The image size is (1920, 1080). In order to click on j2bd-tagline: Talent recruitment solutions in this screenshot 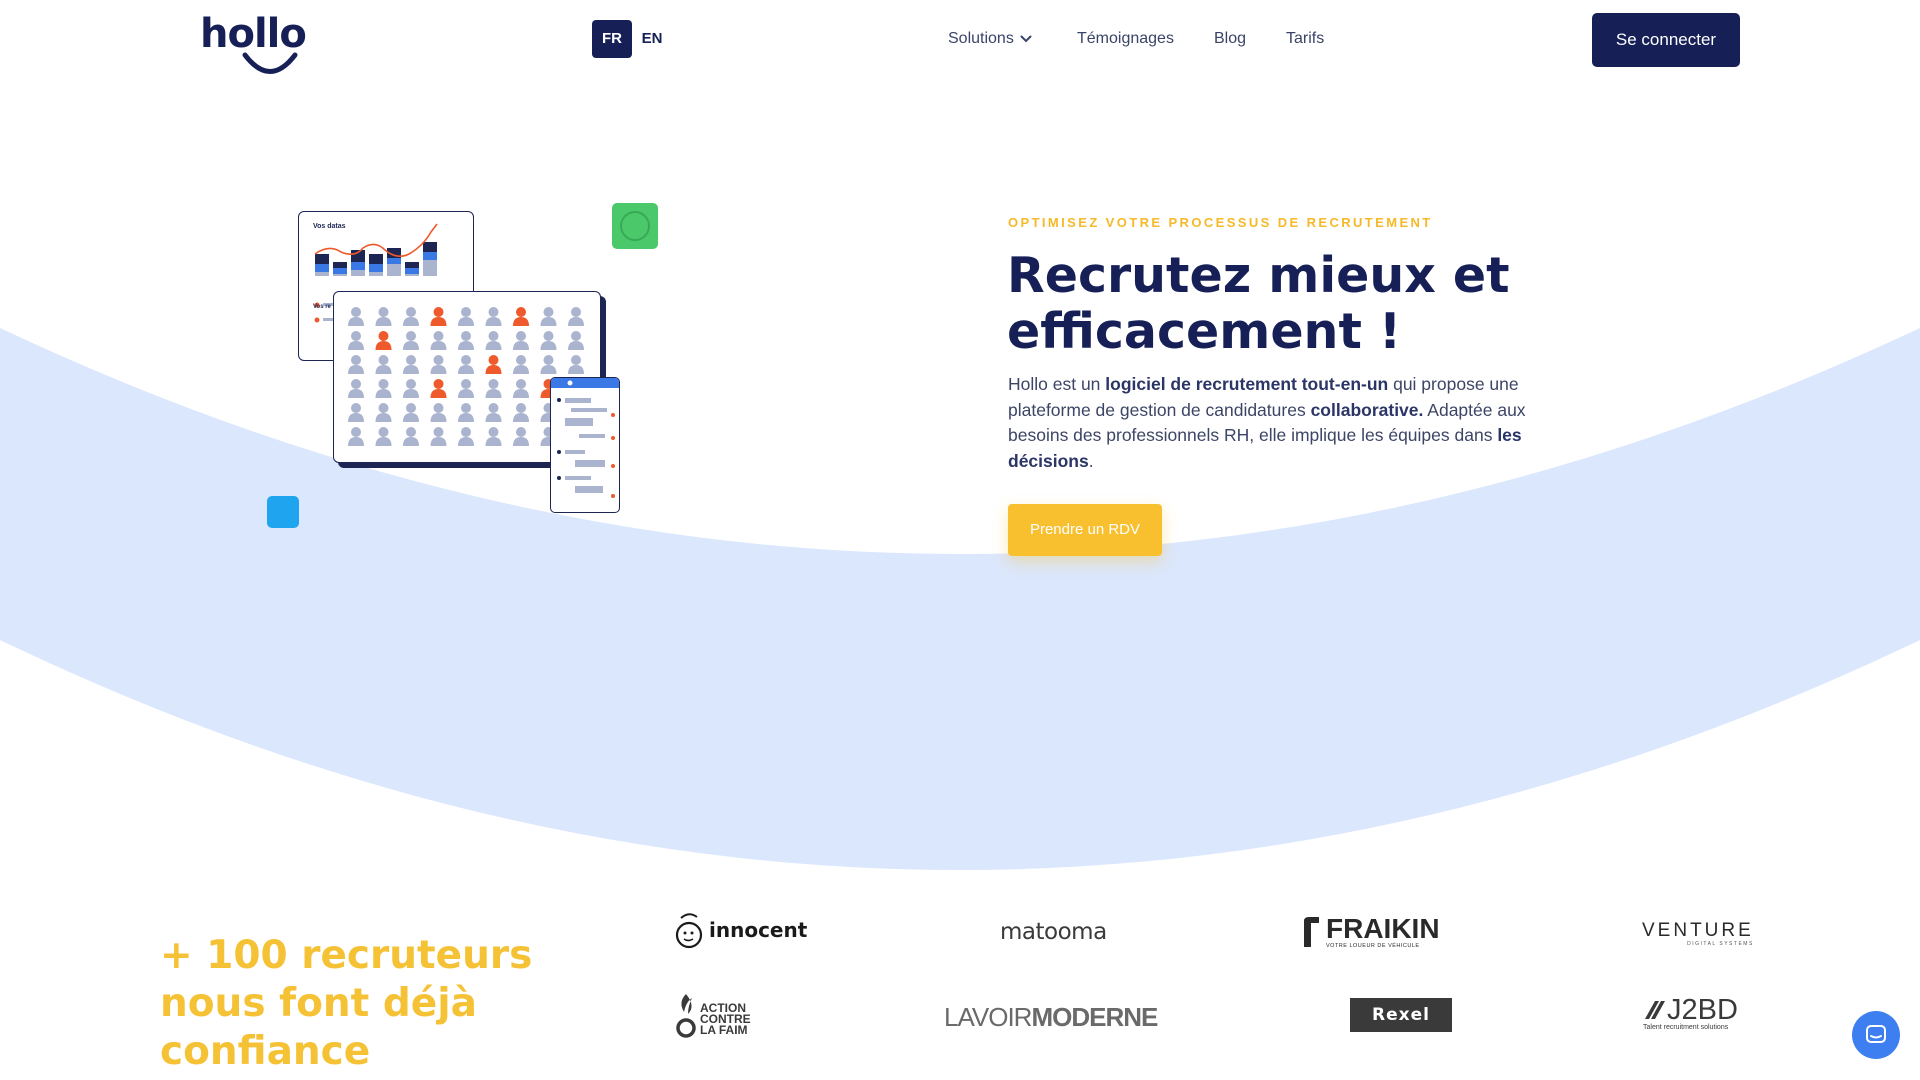, I will do `click(1686, 1027)`.